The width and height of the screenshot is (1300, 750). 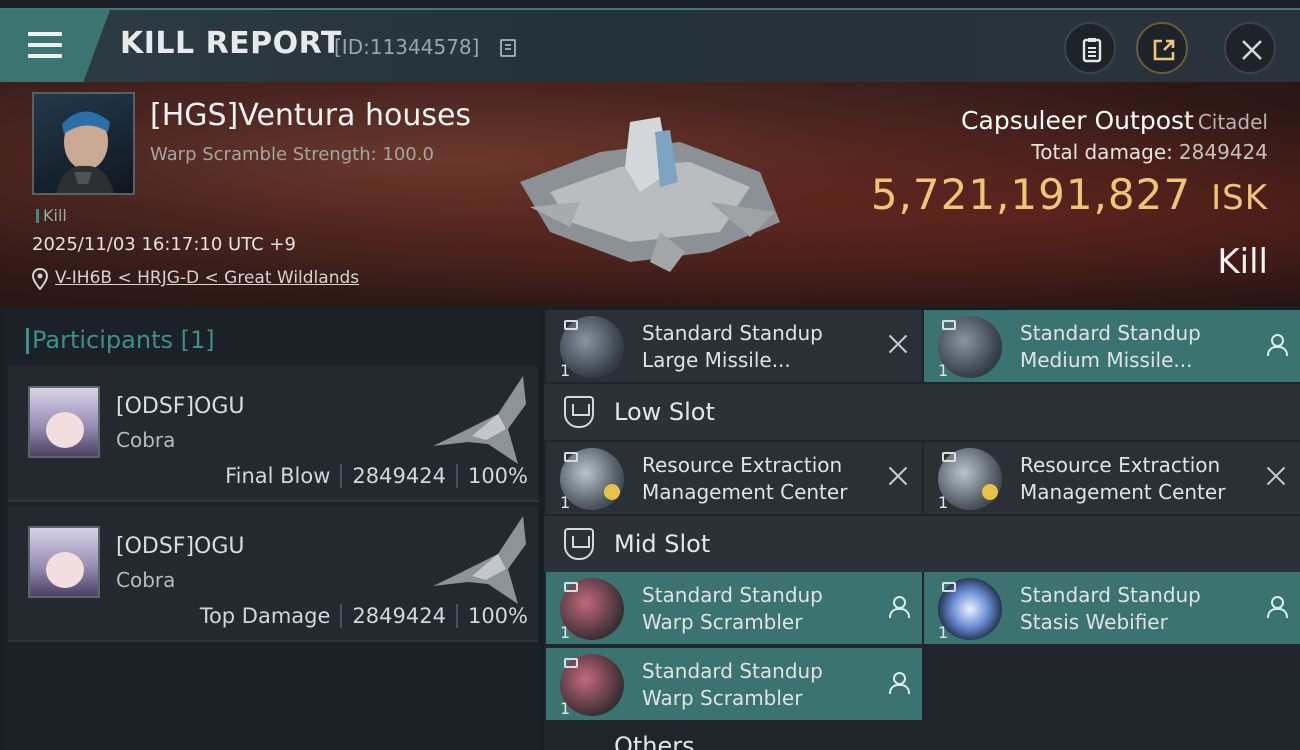 What do you see at coordinates (1242, 262) in the screenshot?
I see `outcome-label: Kill` at bounding box center [1242, 262].